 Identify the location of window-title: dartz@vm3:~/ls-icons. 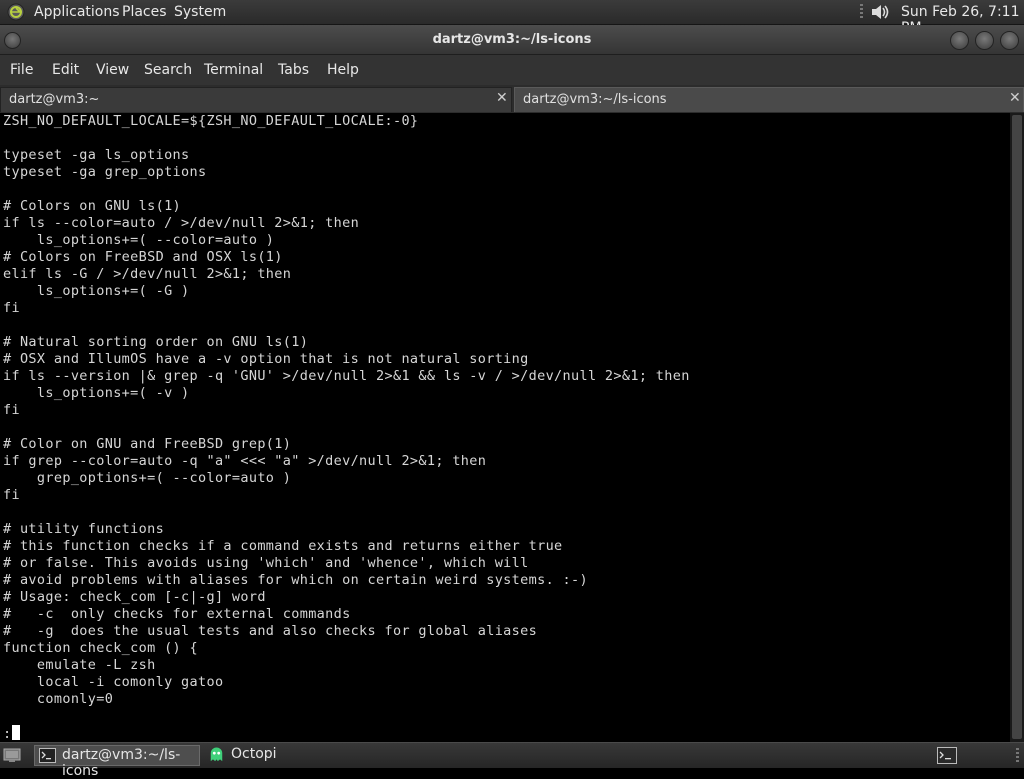
(512, 39).